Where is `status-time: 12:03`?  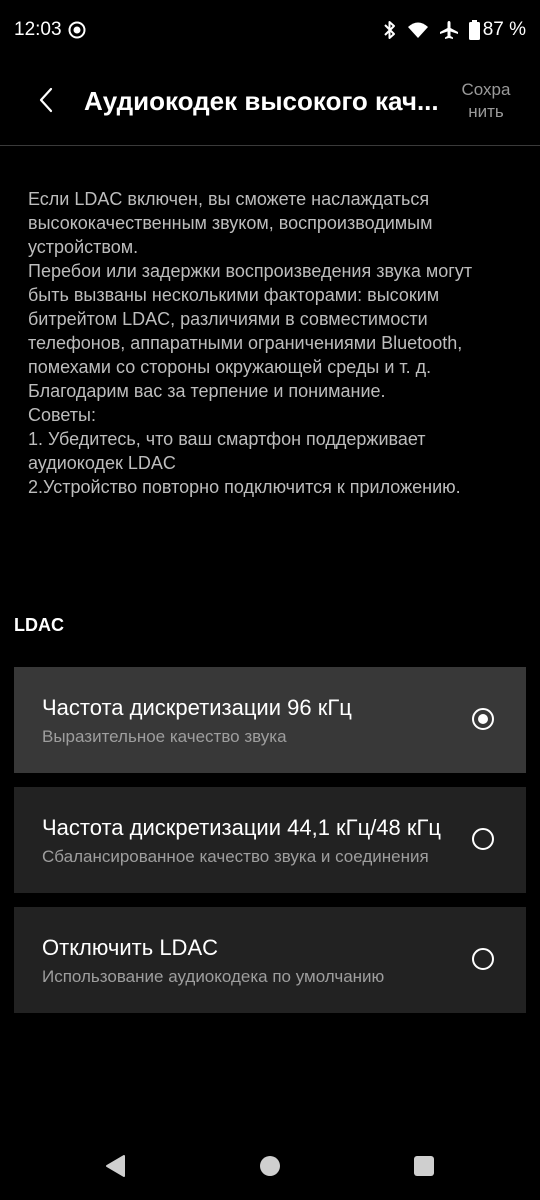 status-time: 12:03 is located at coordinates (38, 29).